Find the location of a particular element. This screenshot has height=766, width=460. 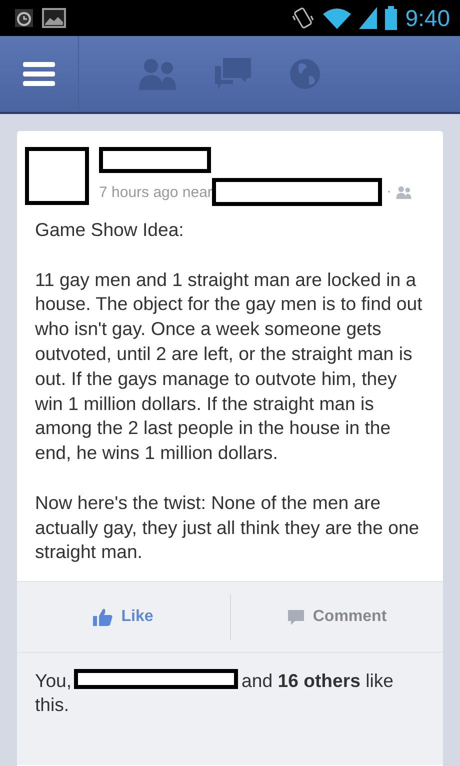

post-paragraph: Game Show Idea: is located at coordinates (110, 230).